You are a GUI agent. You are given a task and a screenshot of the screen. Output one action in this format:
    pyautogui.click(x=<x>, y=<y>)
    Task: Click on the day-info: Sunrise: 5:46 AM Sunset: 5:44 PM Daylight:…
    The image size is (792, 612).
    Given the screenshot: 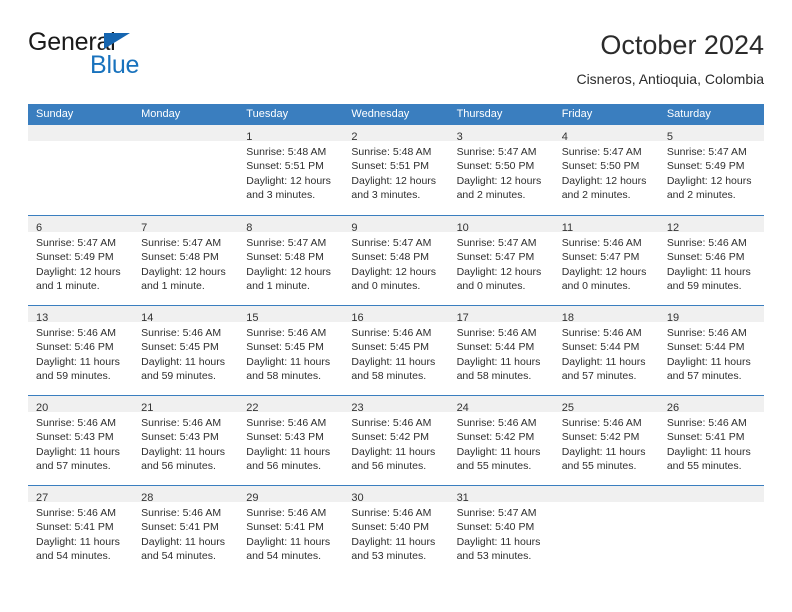 What is the action you would take?
    pyautogui.click(x=711, y=352)
    